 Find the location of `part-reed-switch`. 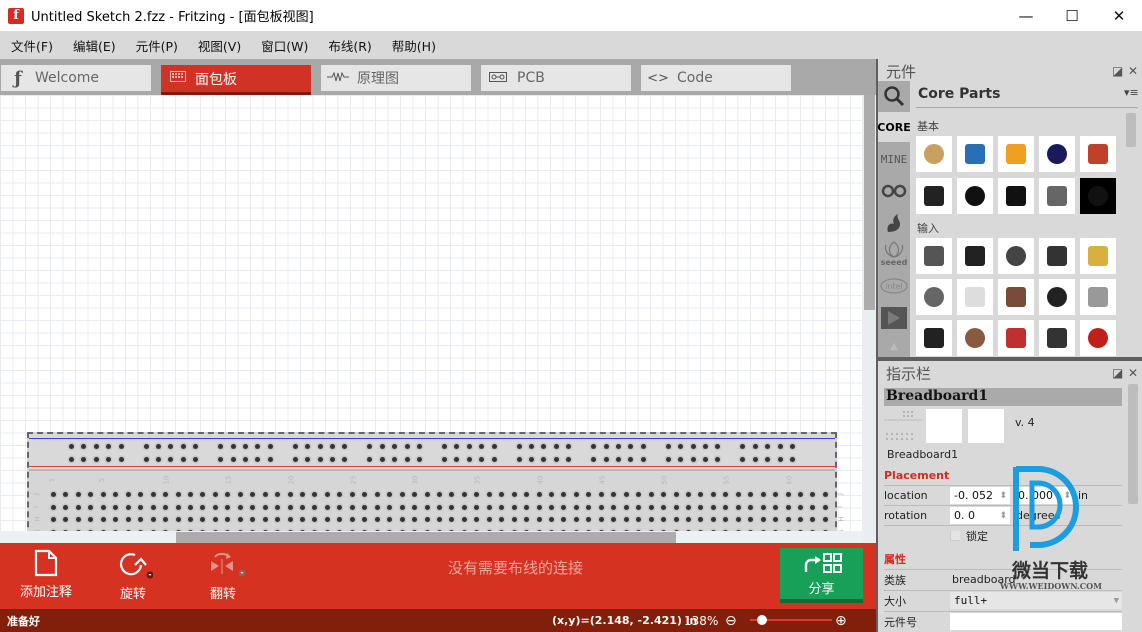

part-reed-switch is located at coordinates (975, 297).